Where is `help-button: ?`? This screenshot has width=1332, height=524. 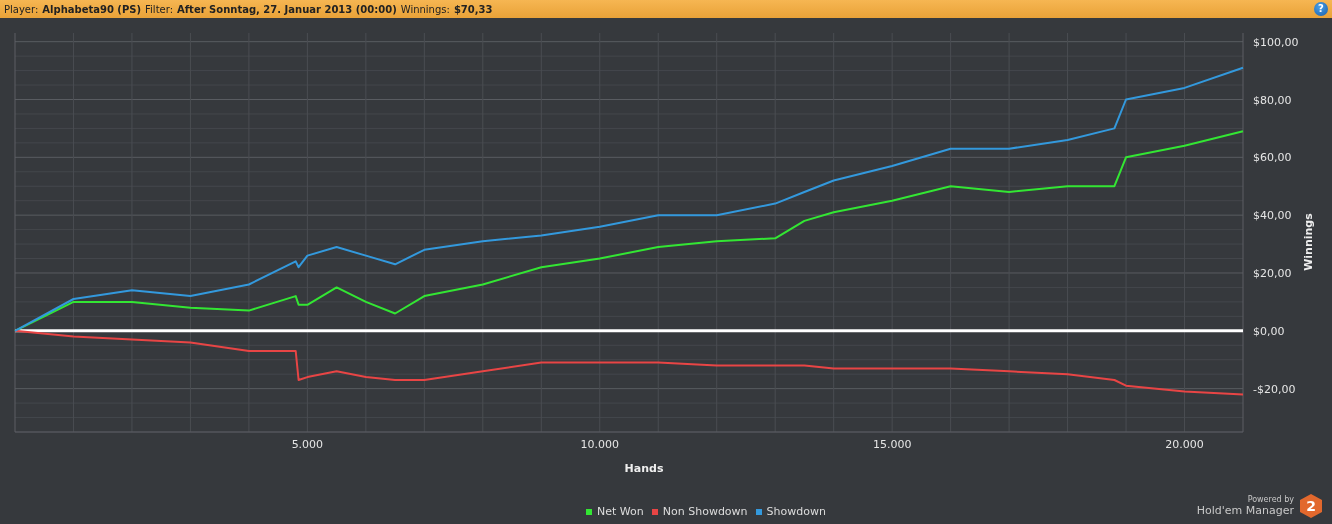 help-button: ? is located at coordinates (1321, 9).